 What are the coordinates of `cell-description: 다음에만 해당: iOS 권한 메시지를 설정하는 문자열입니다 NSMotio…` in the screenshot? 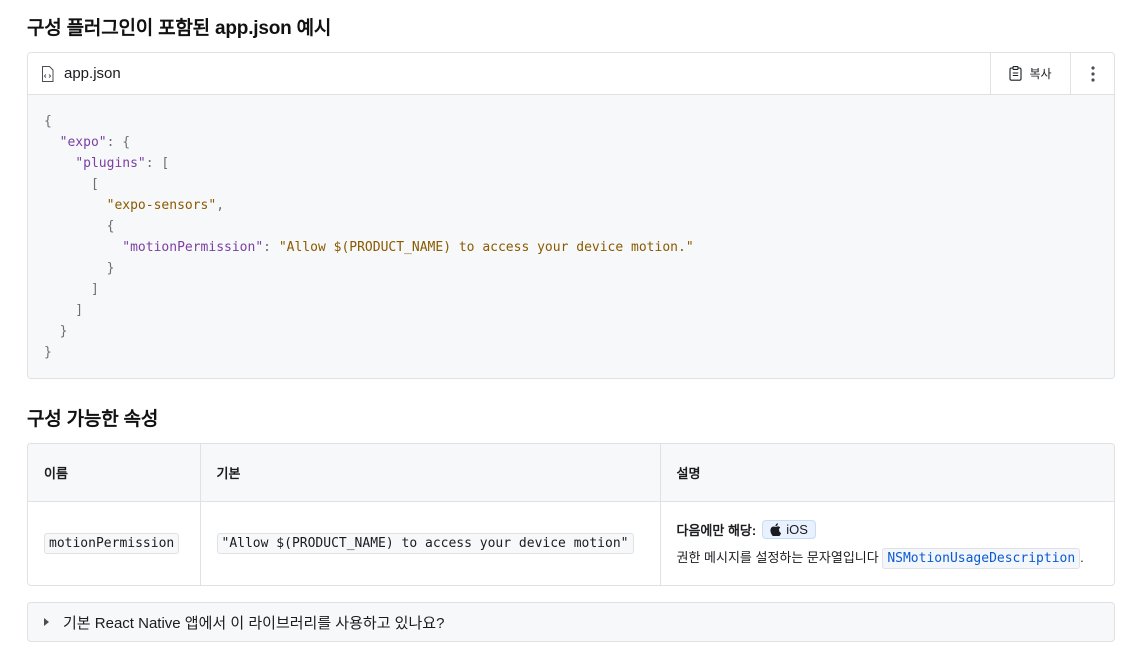 It's located at (886, 543).